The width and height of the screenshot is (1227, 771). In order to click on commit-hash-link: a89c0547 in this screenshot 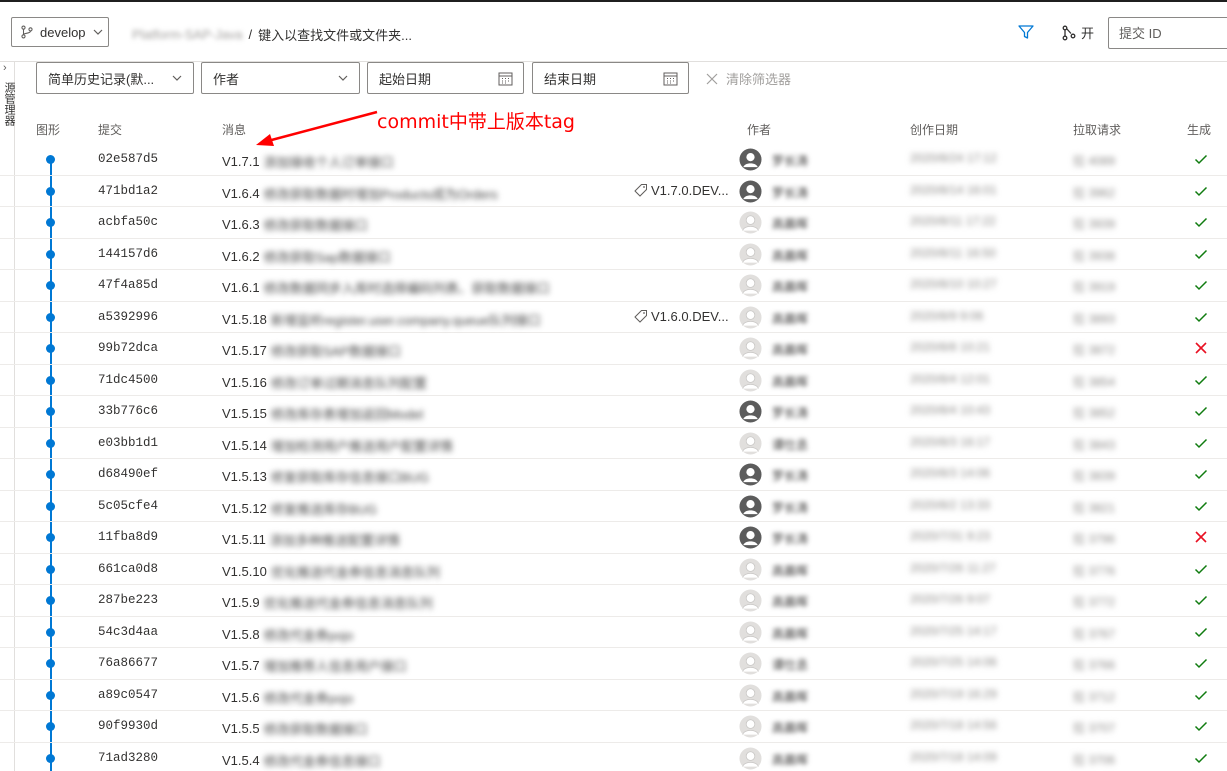, I will do `click(128, 695)`.